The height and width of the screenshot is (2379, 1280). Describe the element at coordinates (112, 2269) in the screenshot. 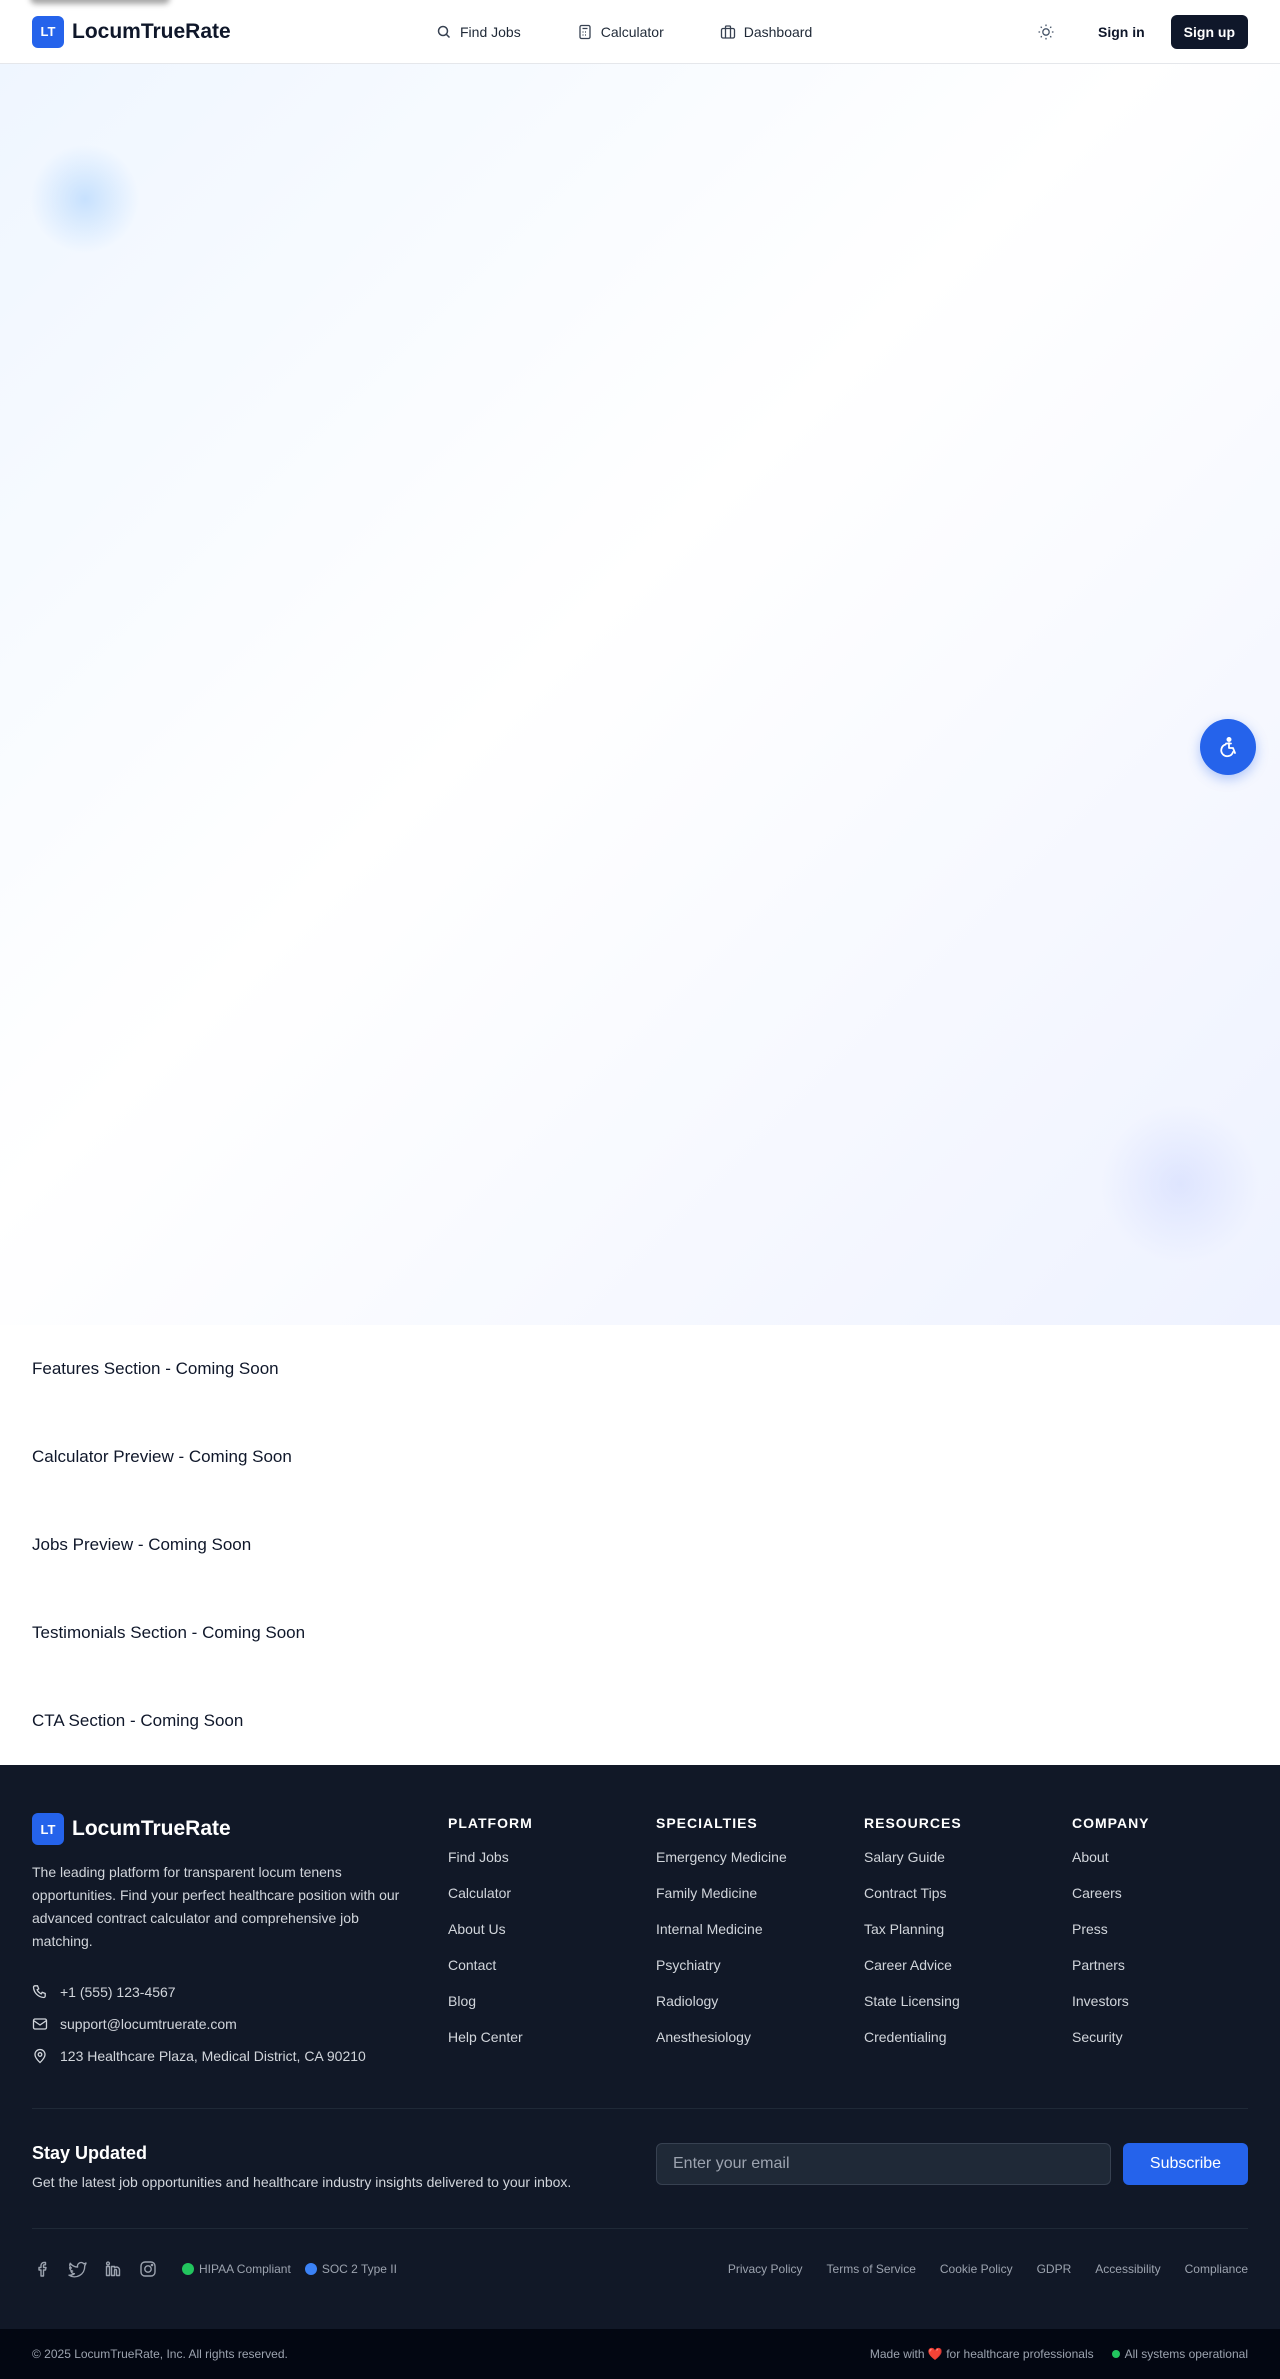

I see `linkedin-icon` at that location.